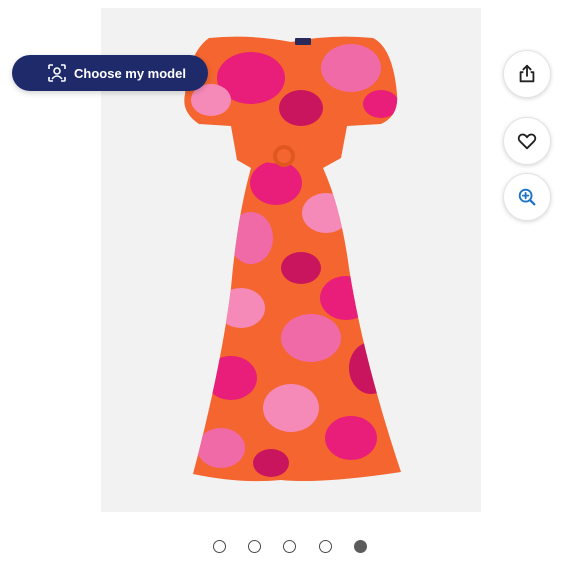 Image resolution: width=580 pixels, height=580 pixels. I want to click on zoom-in-icon, so click(527, 197).